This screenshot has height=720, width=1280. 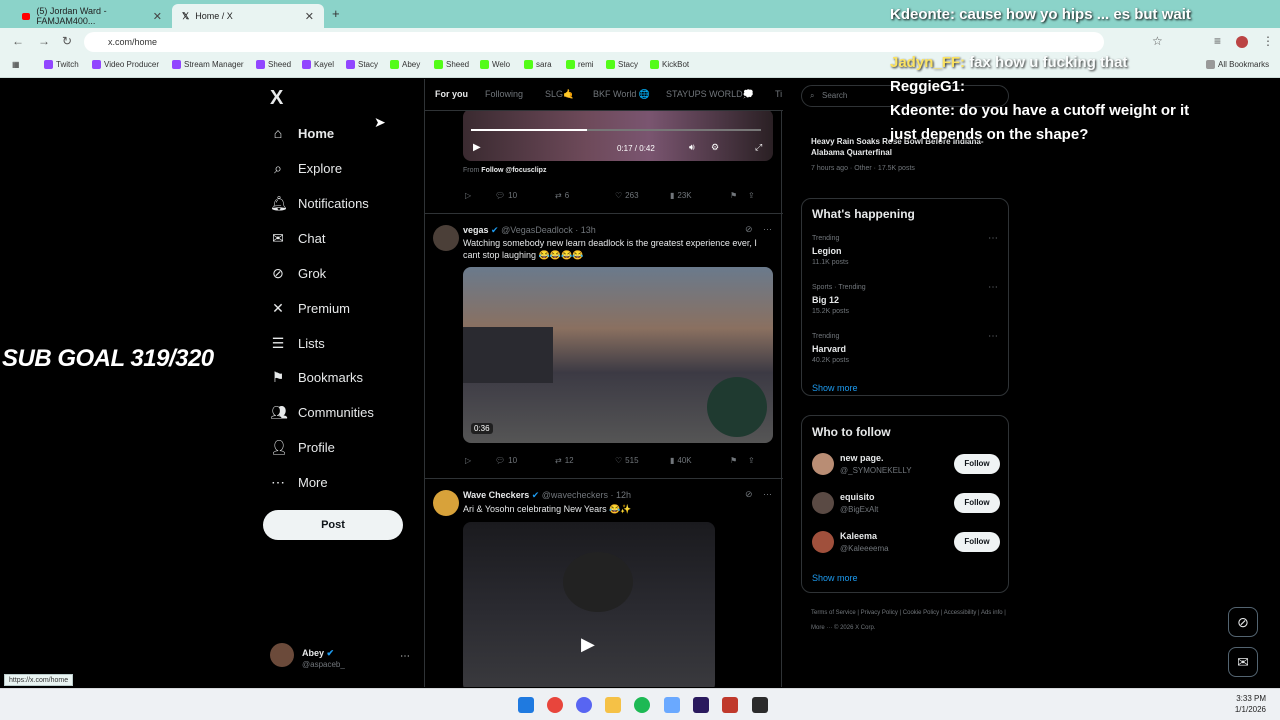 I want to click on tweet-video: ▶, so click(x=589, y=604).